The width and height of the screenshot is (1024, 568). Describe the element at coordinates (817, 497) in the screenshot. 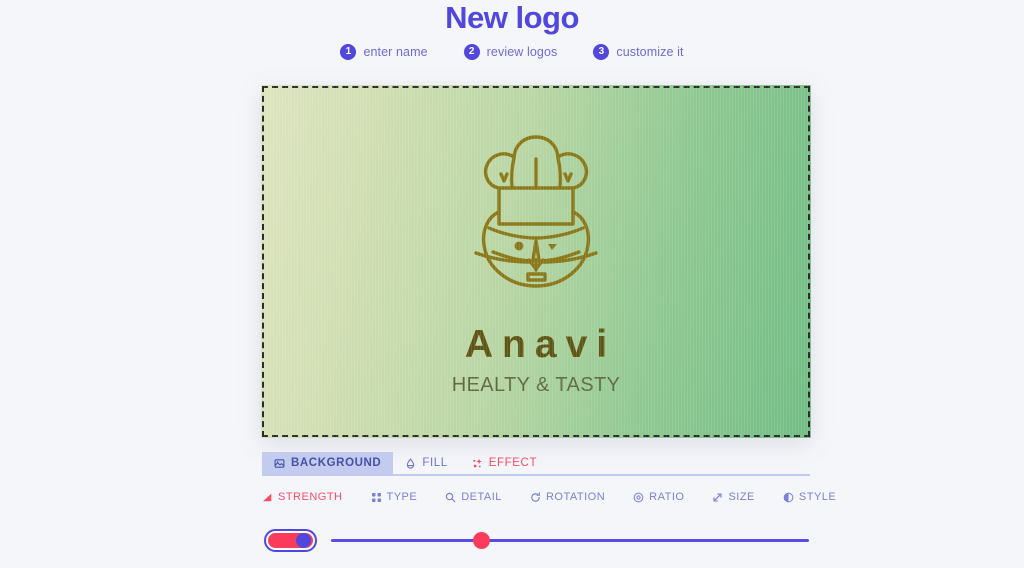

I see `prop-label: STYLE` at that location.